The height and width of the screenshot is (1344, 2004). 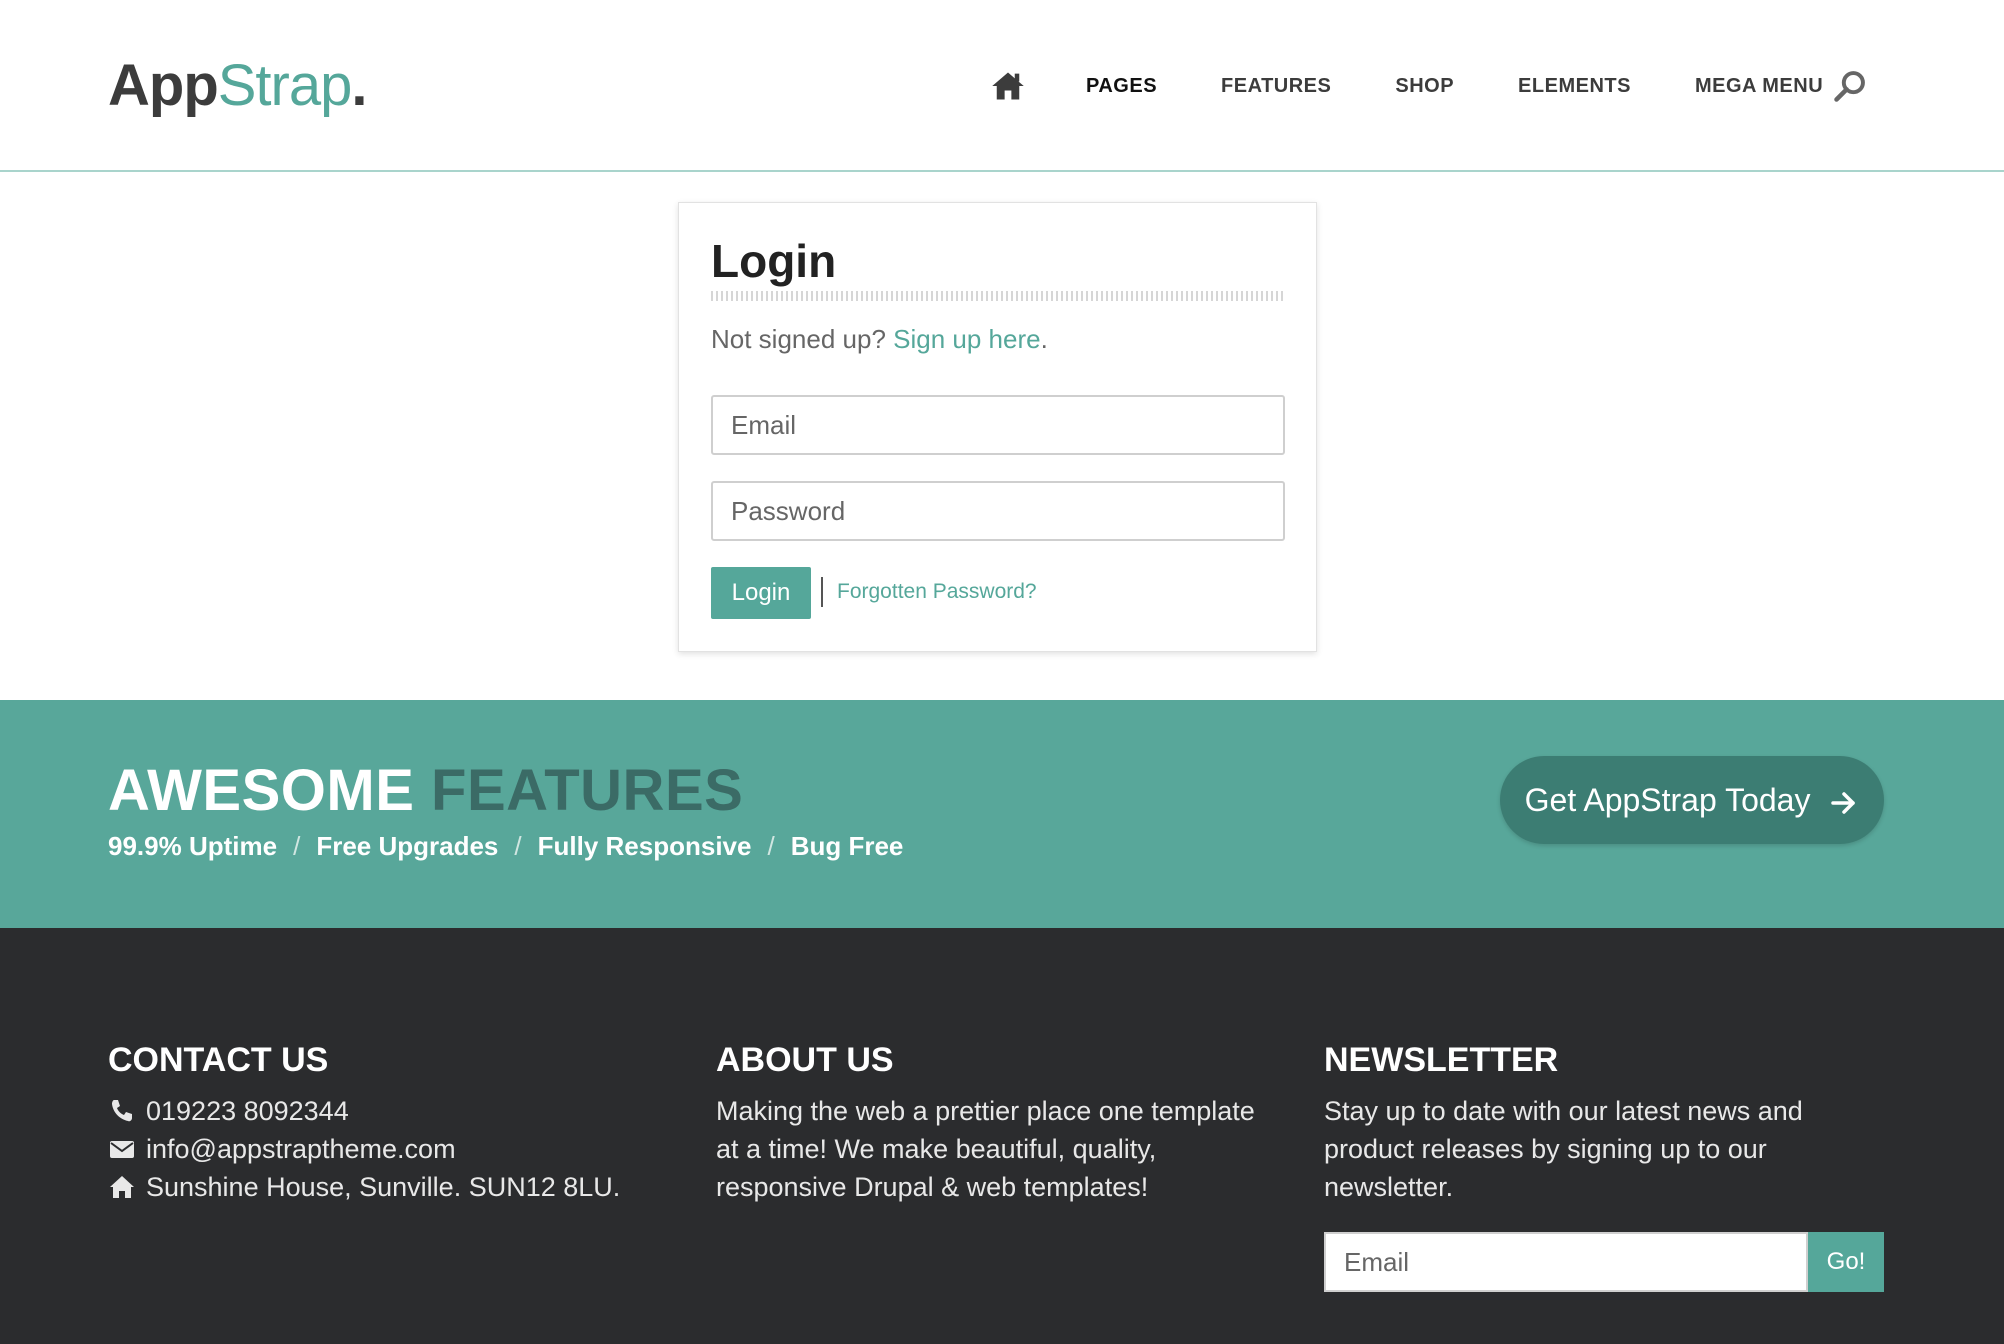 What do you see at coordinates (966, 339) in the screenshot?
I see `signup-link: Sign up here` at bounding box center [966, 339].